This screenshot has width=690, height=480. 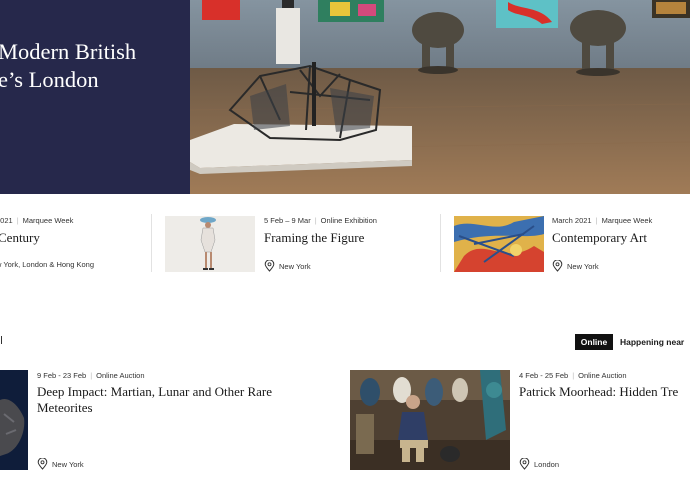 What do you see at coordinates (599, 238) in the screenshot?
I see `card-title: Contemporary Art` at bounding box center [599, 238].